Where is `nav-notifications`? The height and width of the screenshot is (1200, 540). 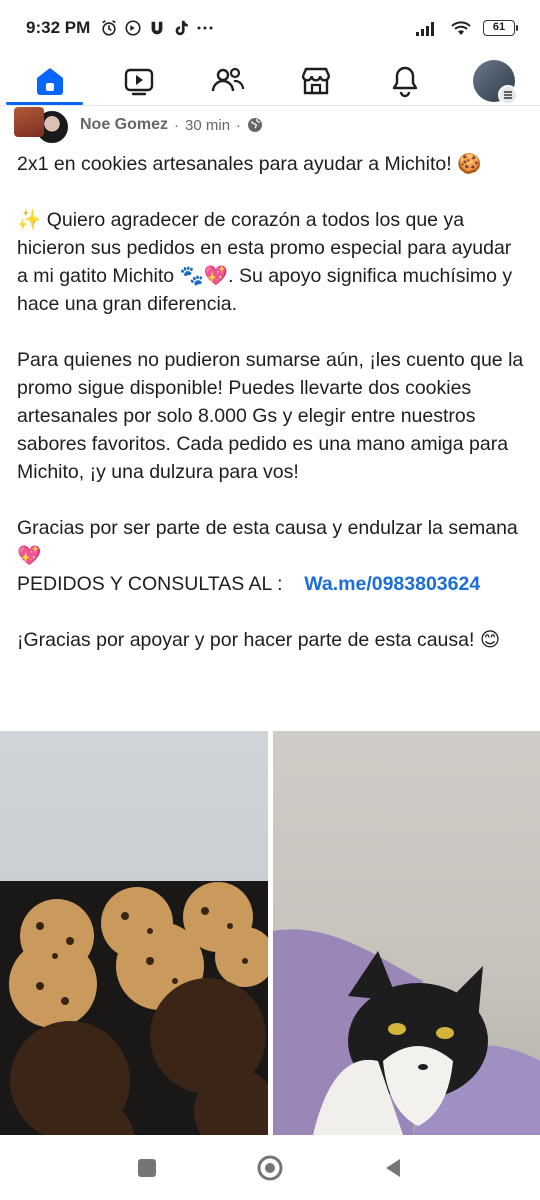
nav-notifications is located at coordinates (405, 81).